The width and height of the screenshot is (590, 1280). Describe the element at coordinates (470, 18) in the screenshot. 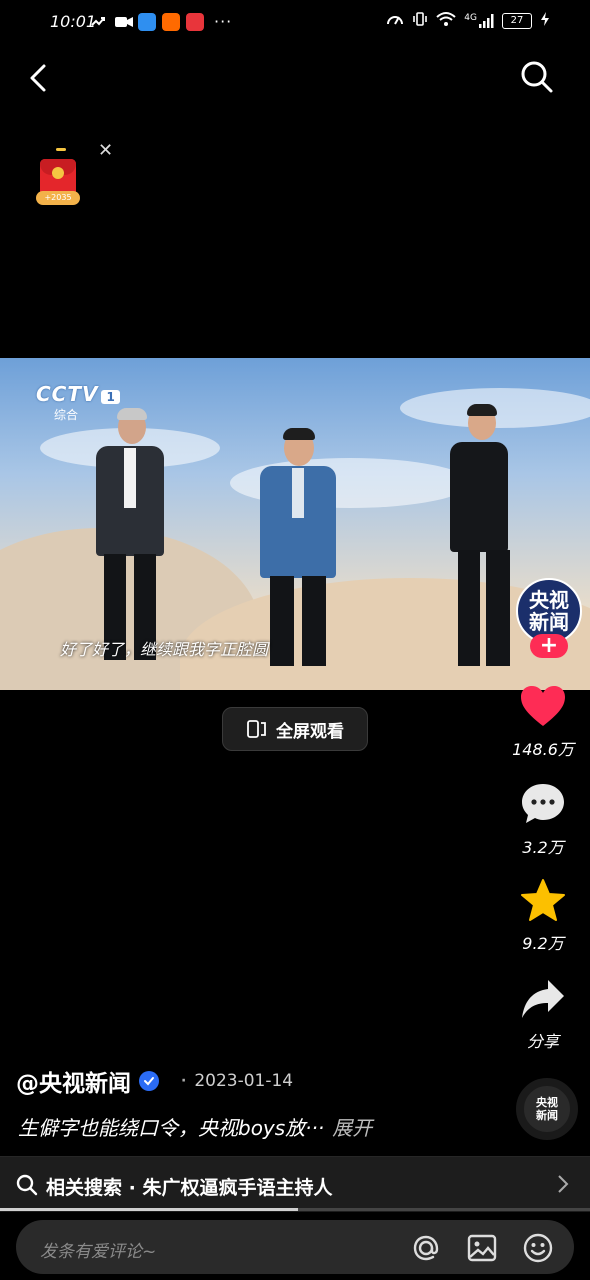

I see `network-type: 4G` at that location.